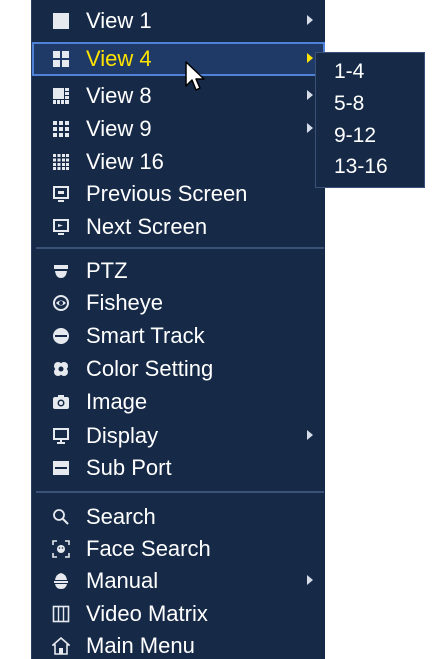 Image resolution: width=433 pixels, height=659 pixels. I want to click on menu-item-next-screen: Next Screen, so click(178, 227).